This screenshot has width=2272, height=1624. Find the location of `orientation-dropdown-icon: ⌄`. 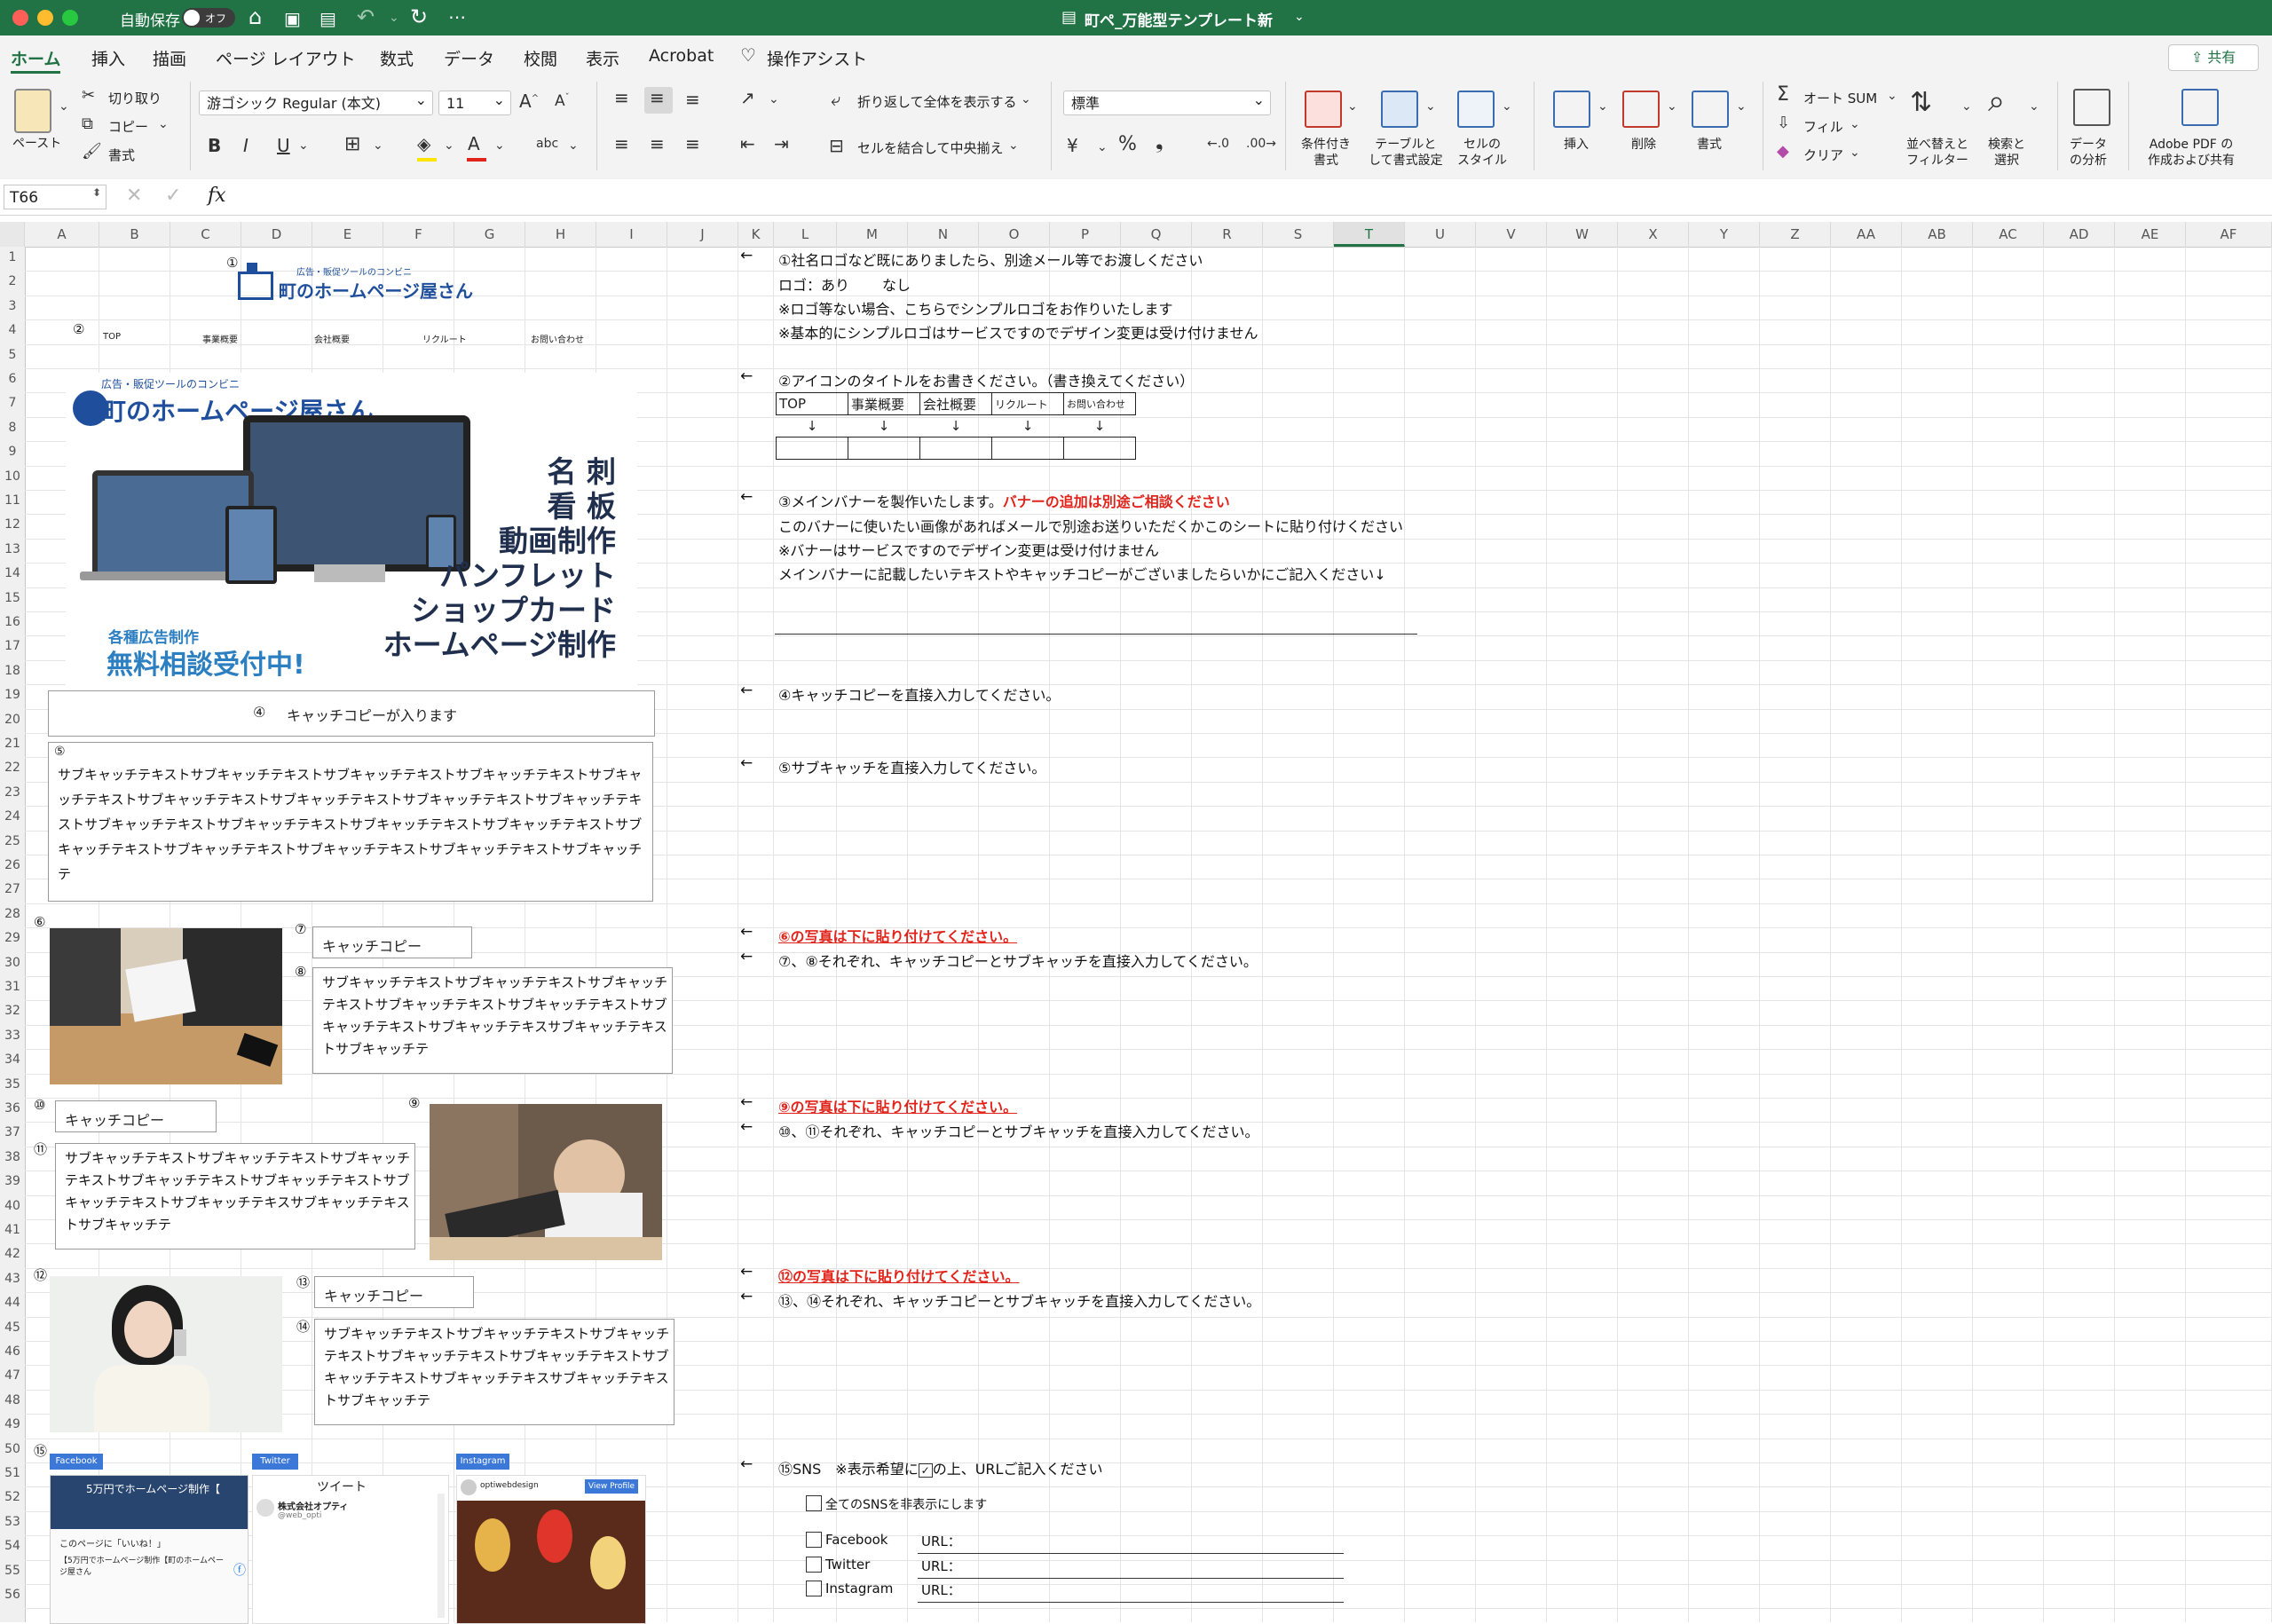

orientation-dropdown-icon: ⌄ is located at coordinates (774, 99).